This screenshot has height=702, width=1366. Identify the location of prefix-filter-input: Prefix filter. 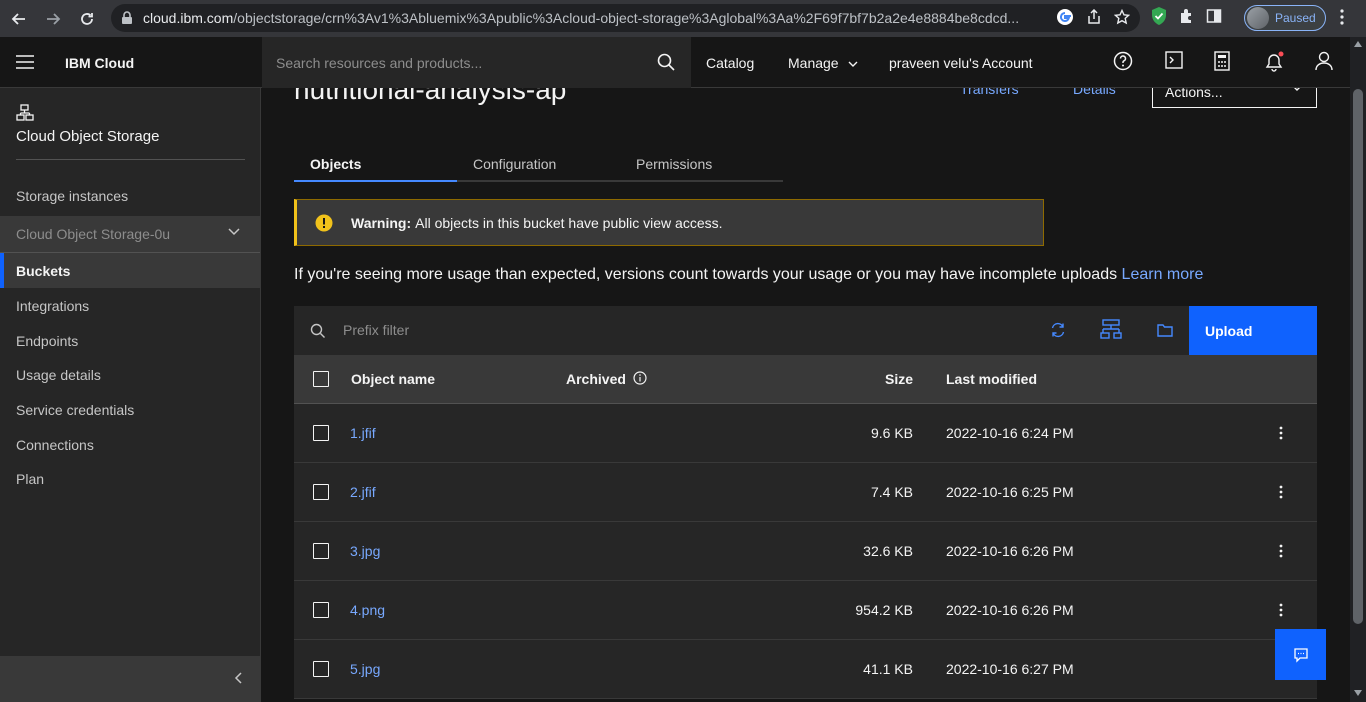
(376, 330).